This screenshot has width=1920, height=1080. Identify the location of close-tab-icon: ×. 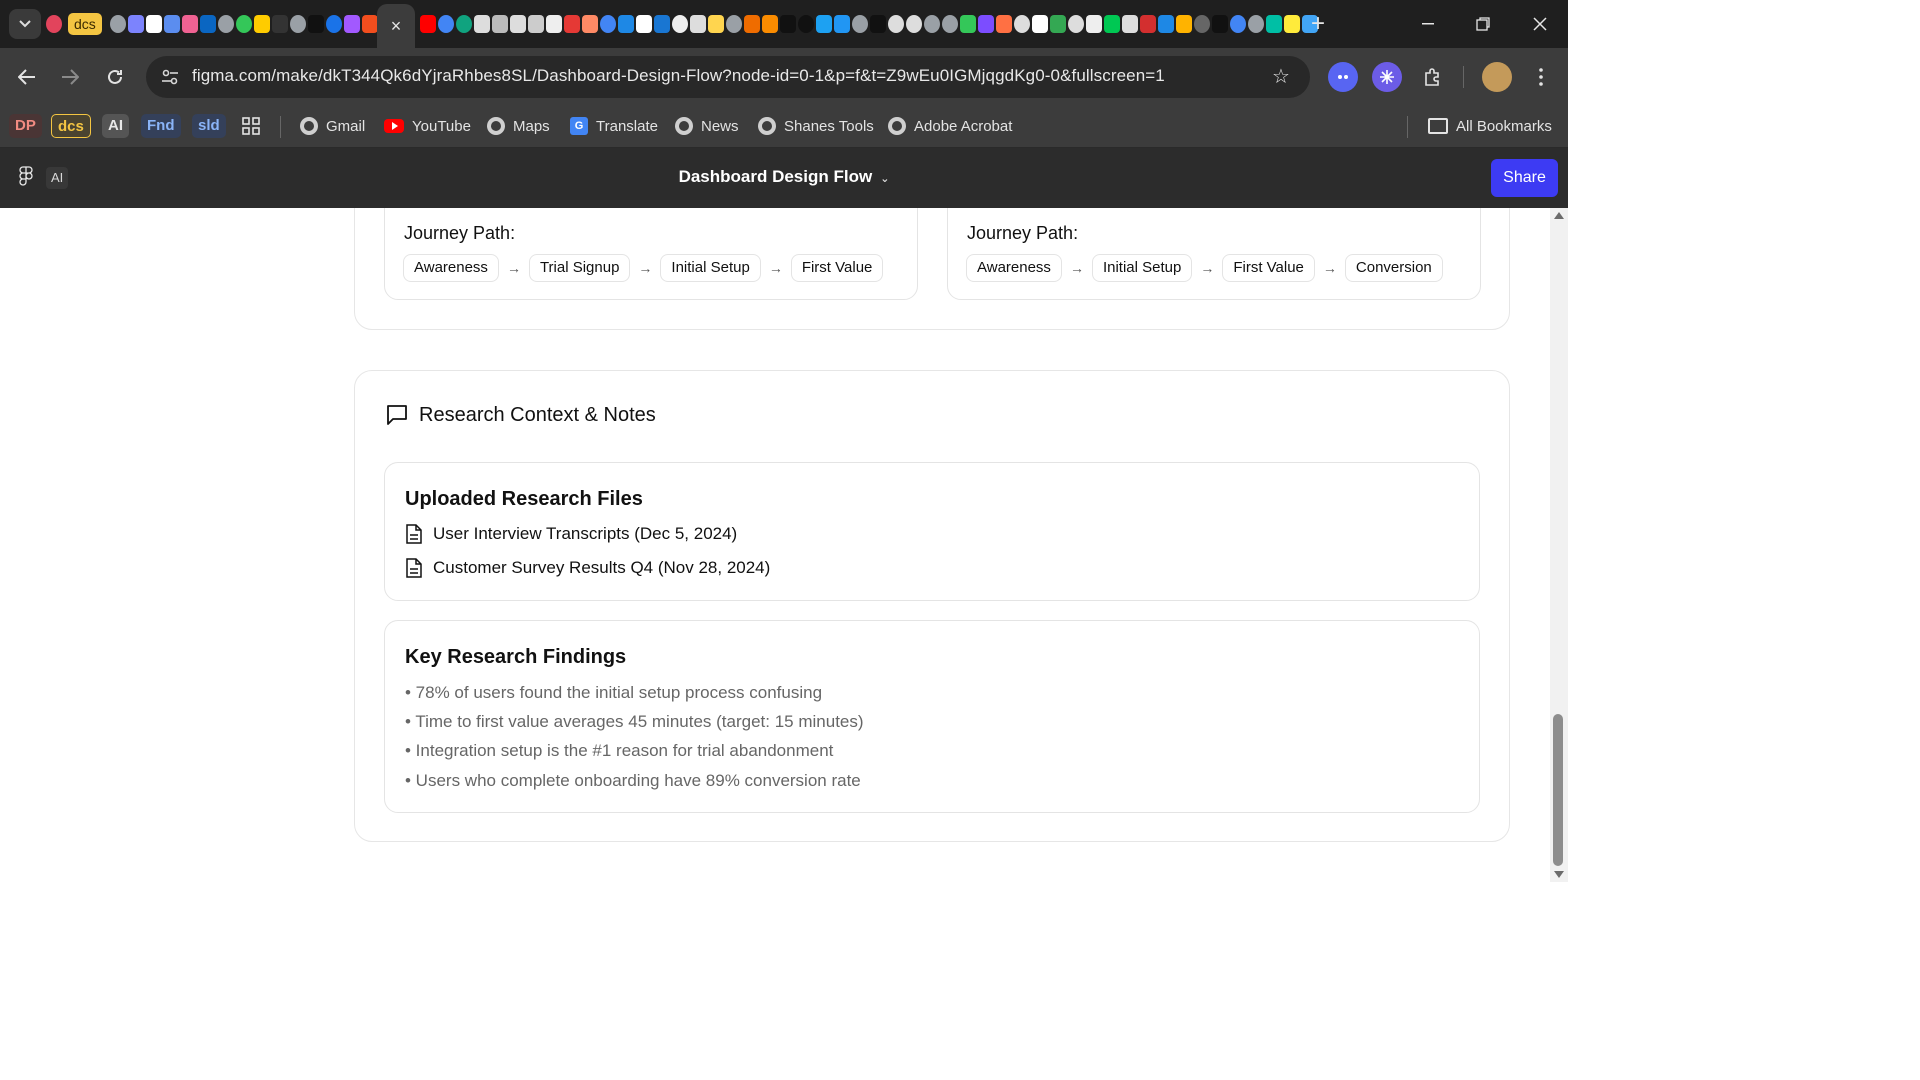
(396, 26).